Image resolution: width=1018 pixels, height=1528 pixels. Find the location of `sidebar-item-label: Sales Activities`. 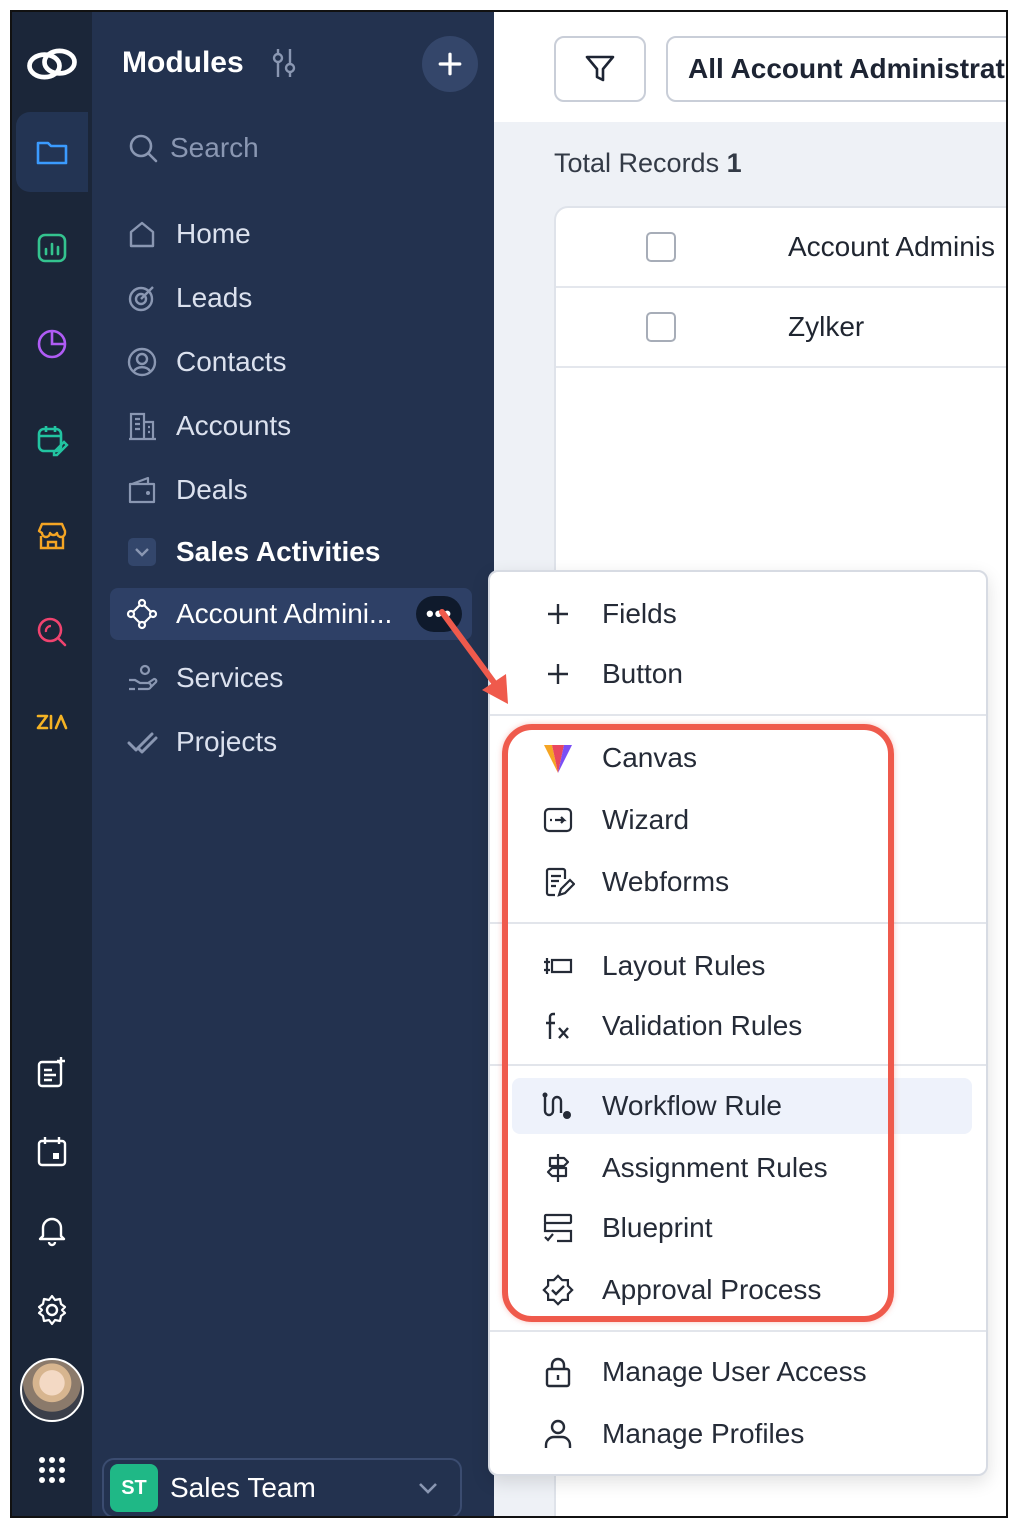

sidebar-item-label: Sales Activities is located at coordinates (278, 551).